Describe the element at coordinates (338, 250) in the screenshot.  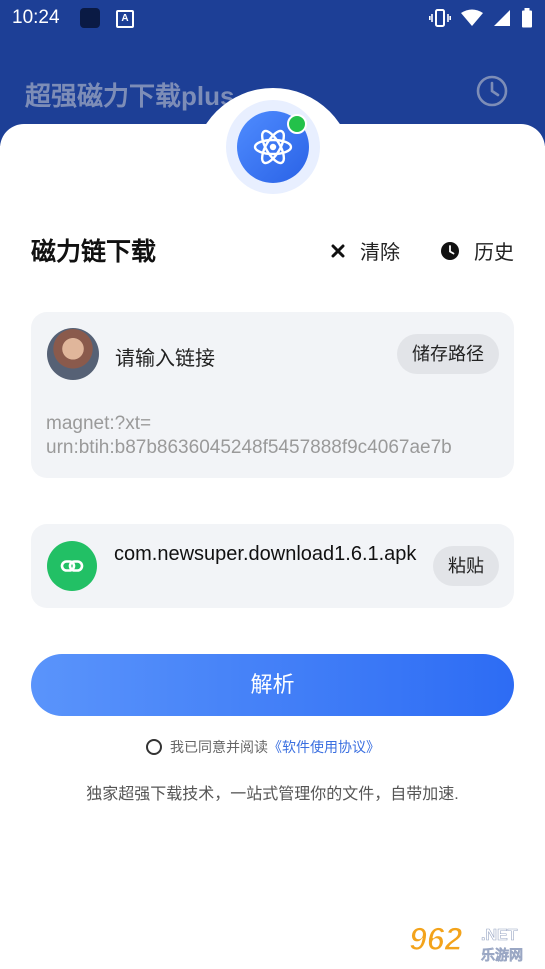
I see `close-icon` at that location.